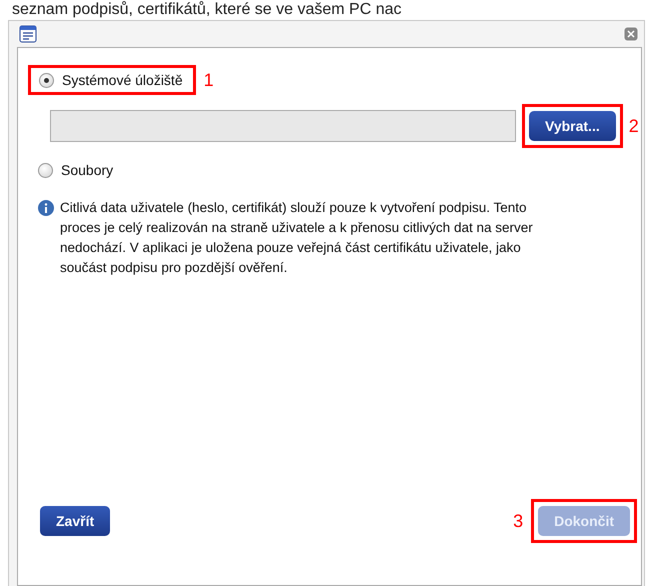 This screenshot has width=649, height=586. I want to click on option-label: Soubory, so click(87, 170).